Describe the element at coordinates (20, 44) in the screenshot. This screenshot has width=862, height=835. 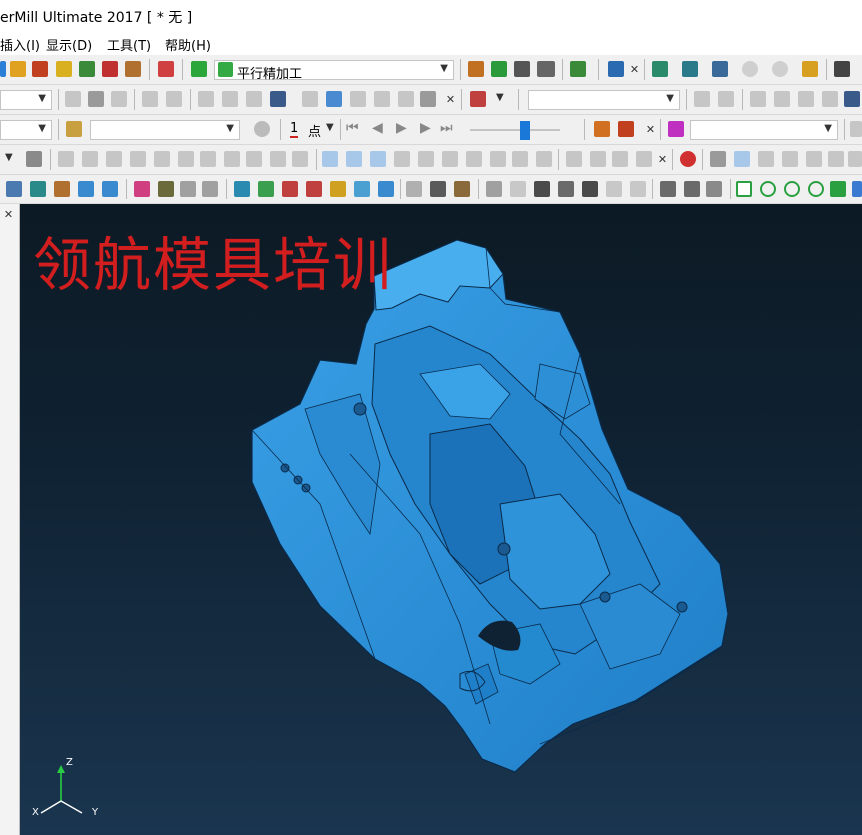
I see `menu-insert: 插入(I)` at that location.